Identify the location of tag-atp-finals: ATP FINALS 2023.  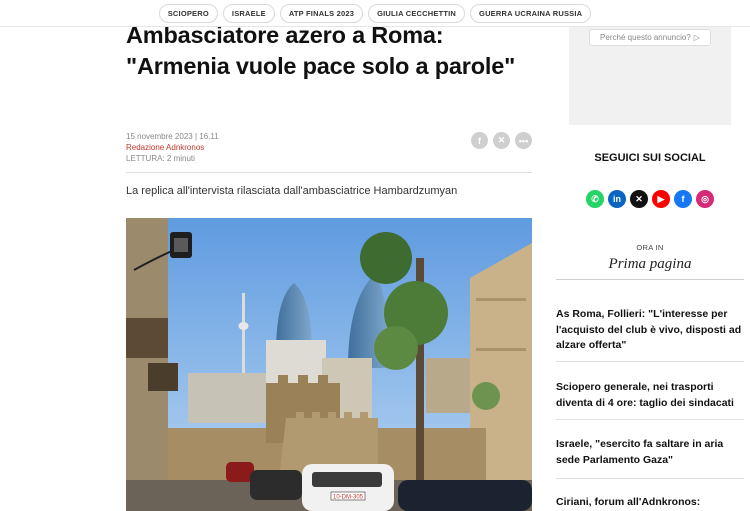
(321, 13).